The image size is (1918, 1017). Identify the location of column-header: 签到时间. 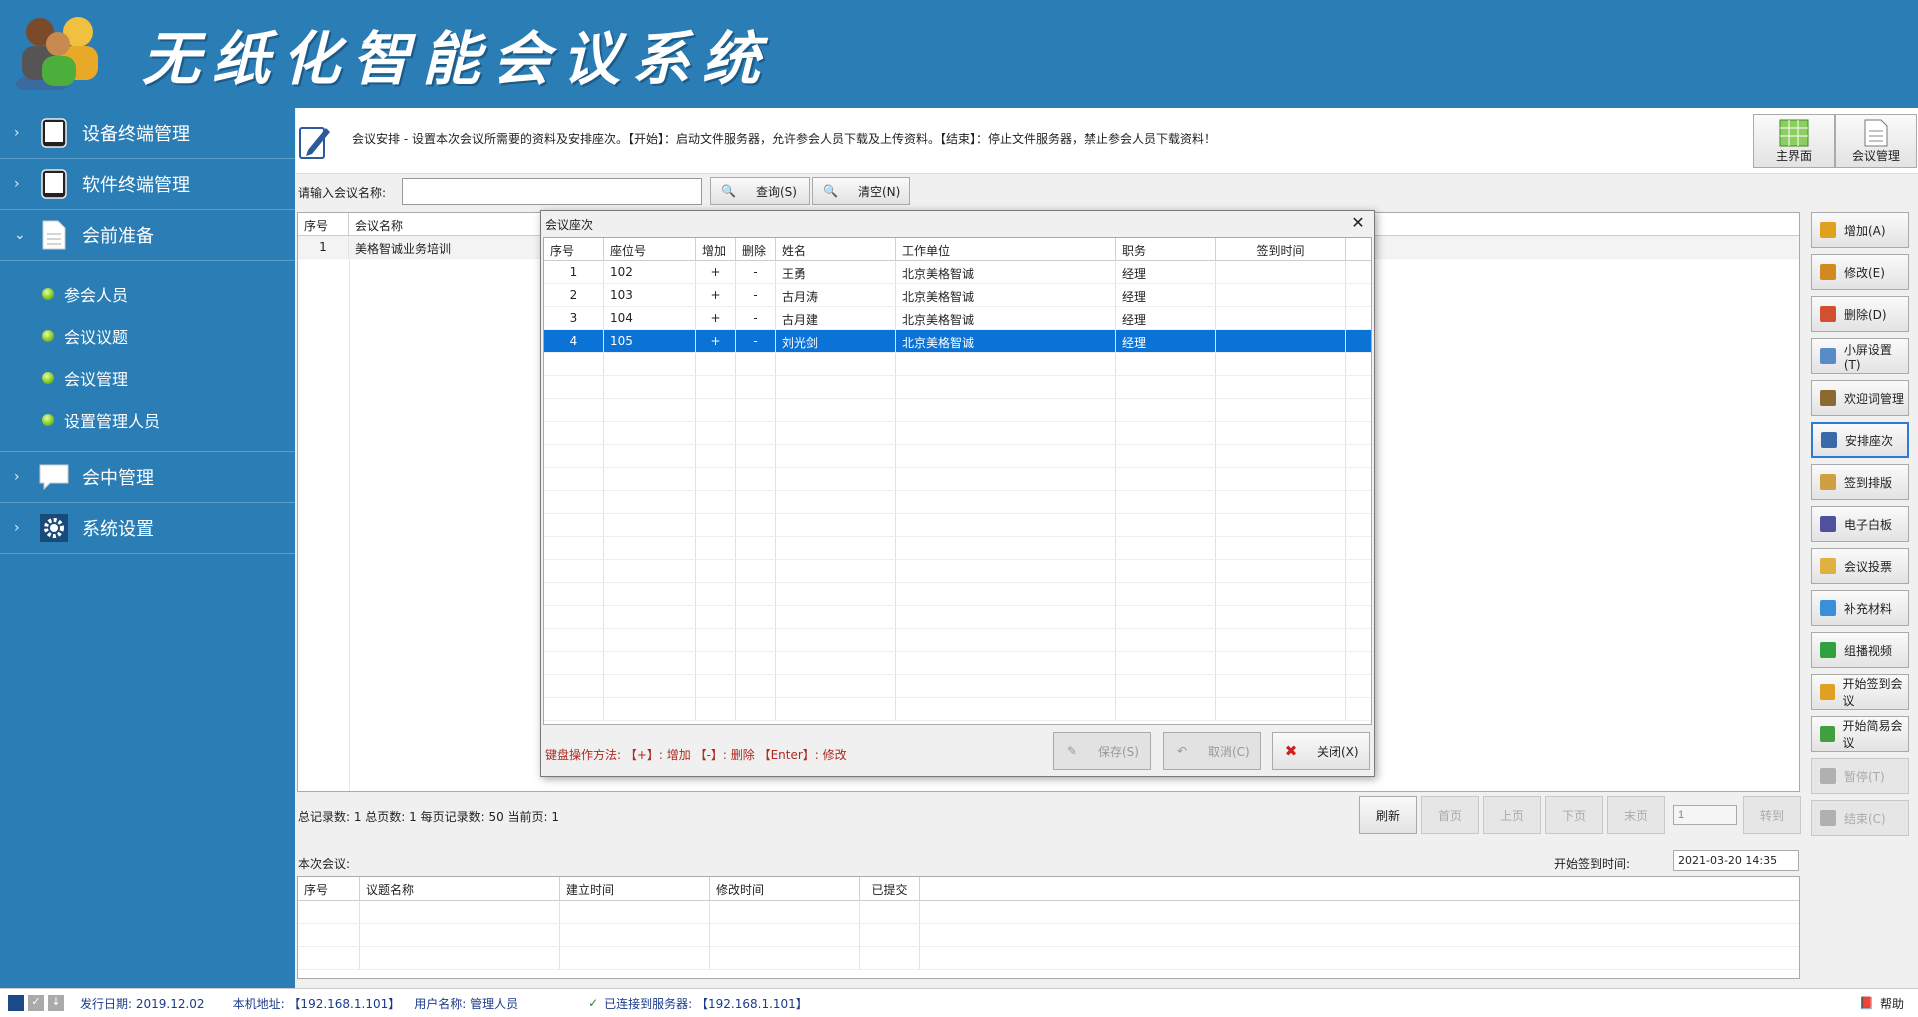
(1281, 249).